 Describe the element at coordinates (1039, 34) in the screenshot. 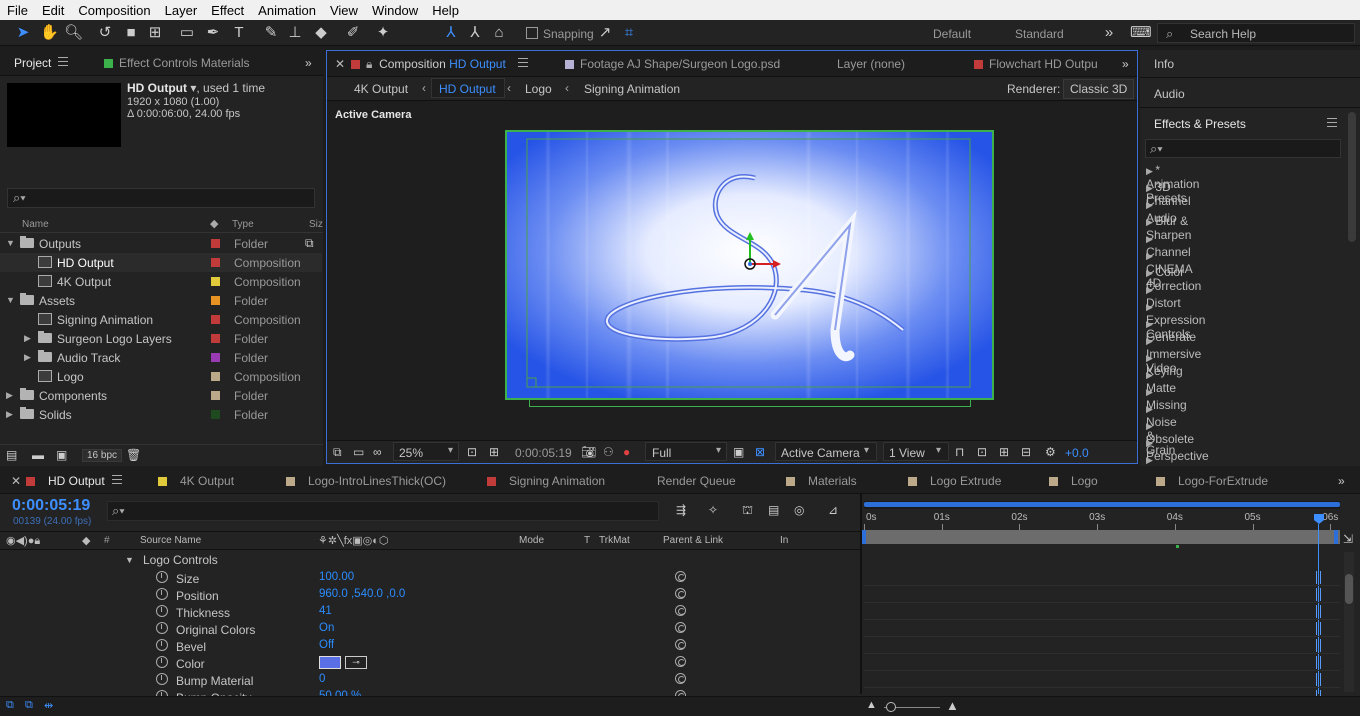

I see `workspace-standard: Standard` at that location.